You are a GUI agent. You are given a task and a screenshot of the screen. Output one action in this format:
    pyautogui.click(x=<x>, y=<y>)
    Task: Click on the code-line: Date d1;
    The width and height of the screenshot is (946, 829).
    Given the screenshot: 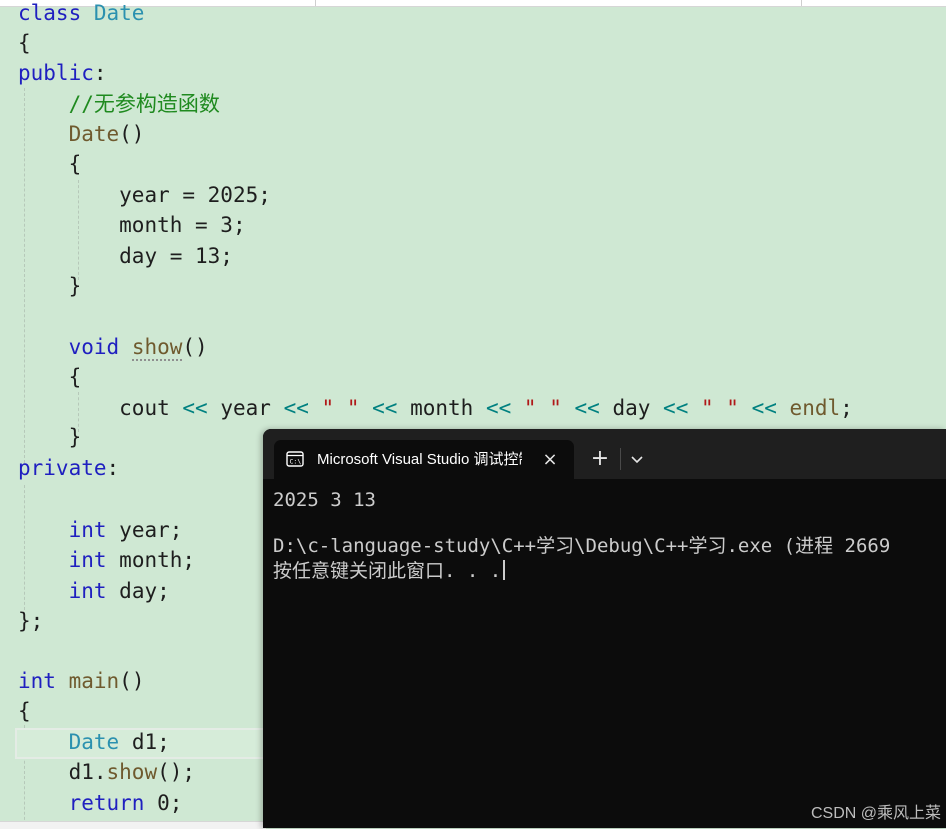 What is the action you would take?
    pyautogui.click(x=119, y=742)
    